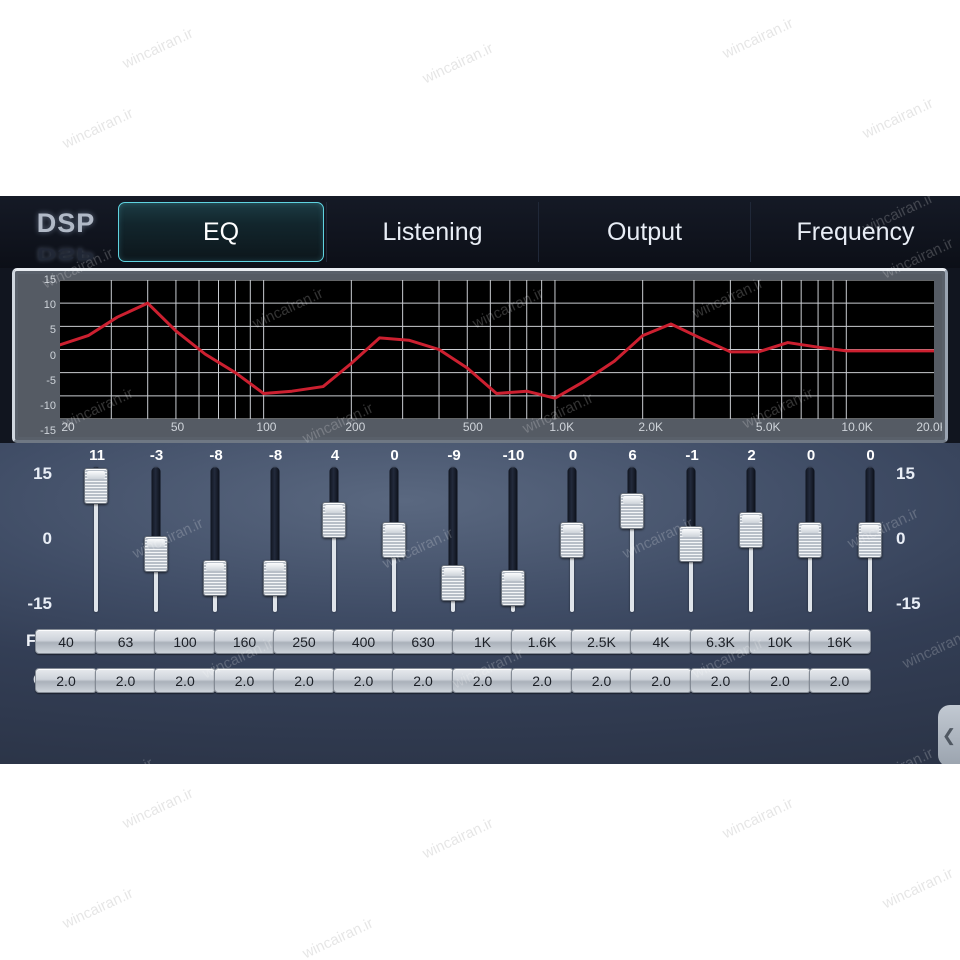  What do you see at coordinates (52, 355) in the screenshot?
I see `graph-y-tick: 0` at bounding box center [52, 355].